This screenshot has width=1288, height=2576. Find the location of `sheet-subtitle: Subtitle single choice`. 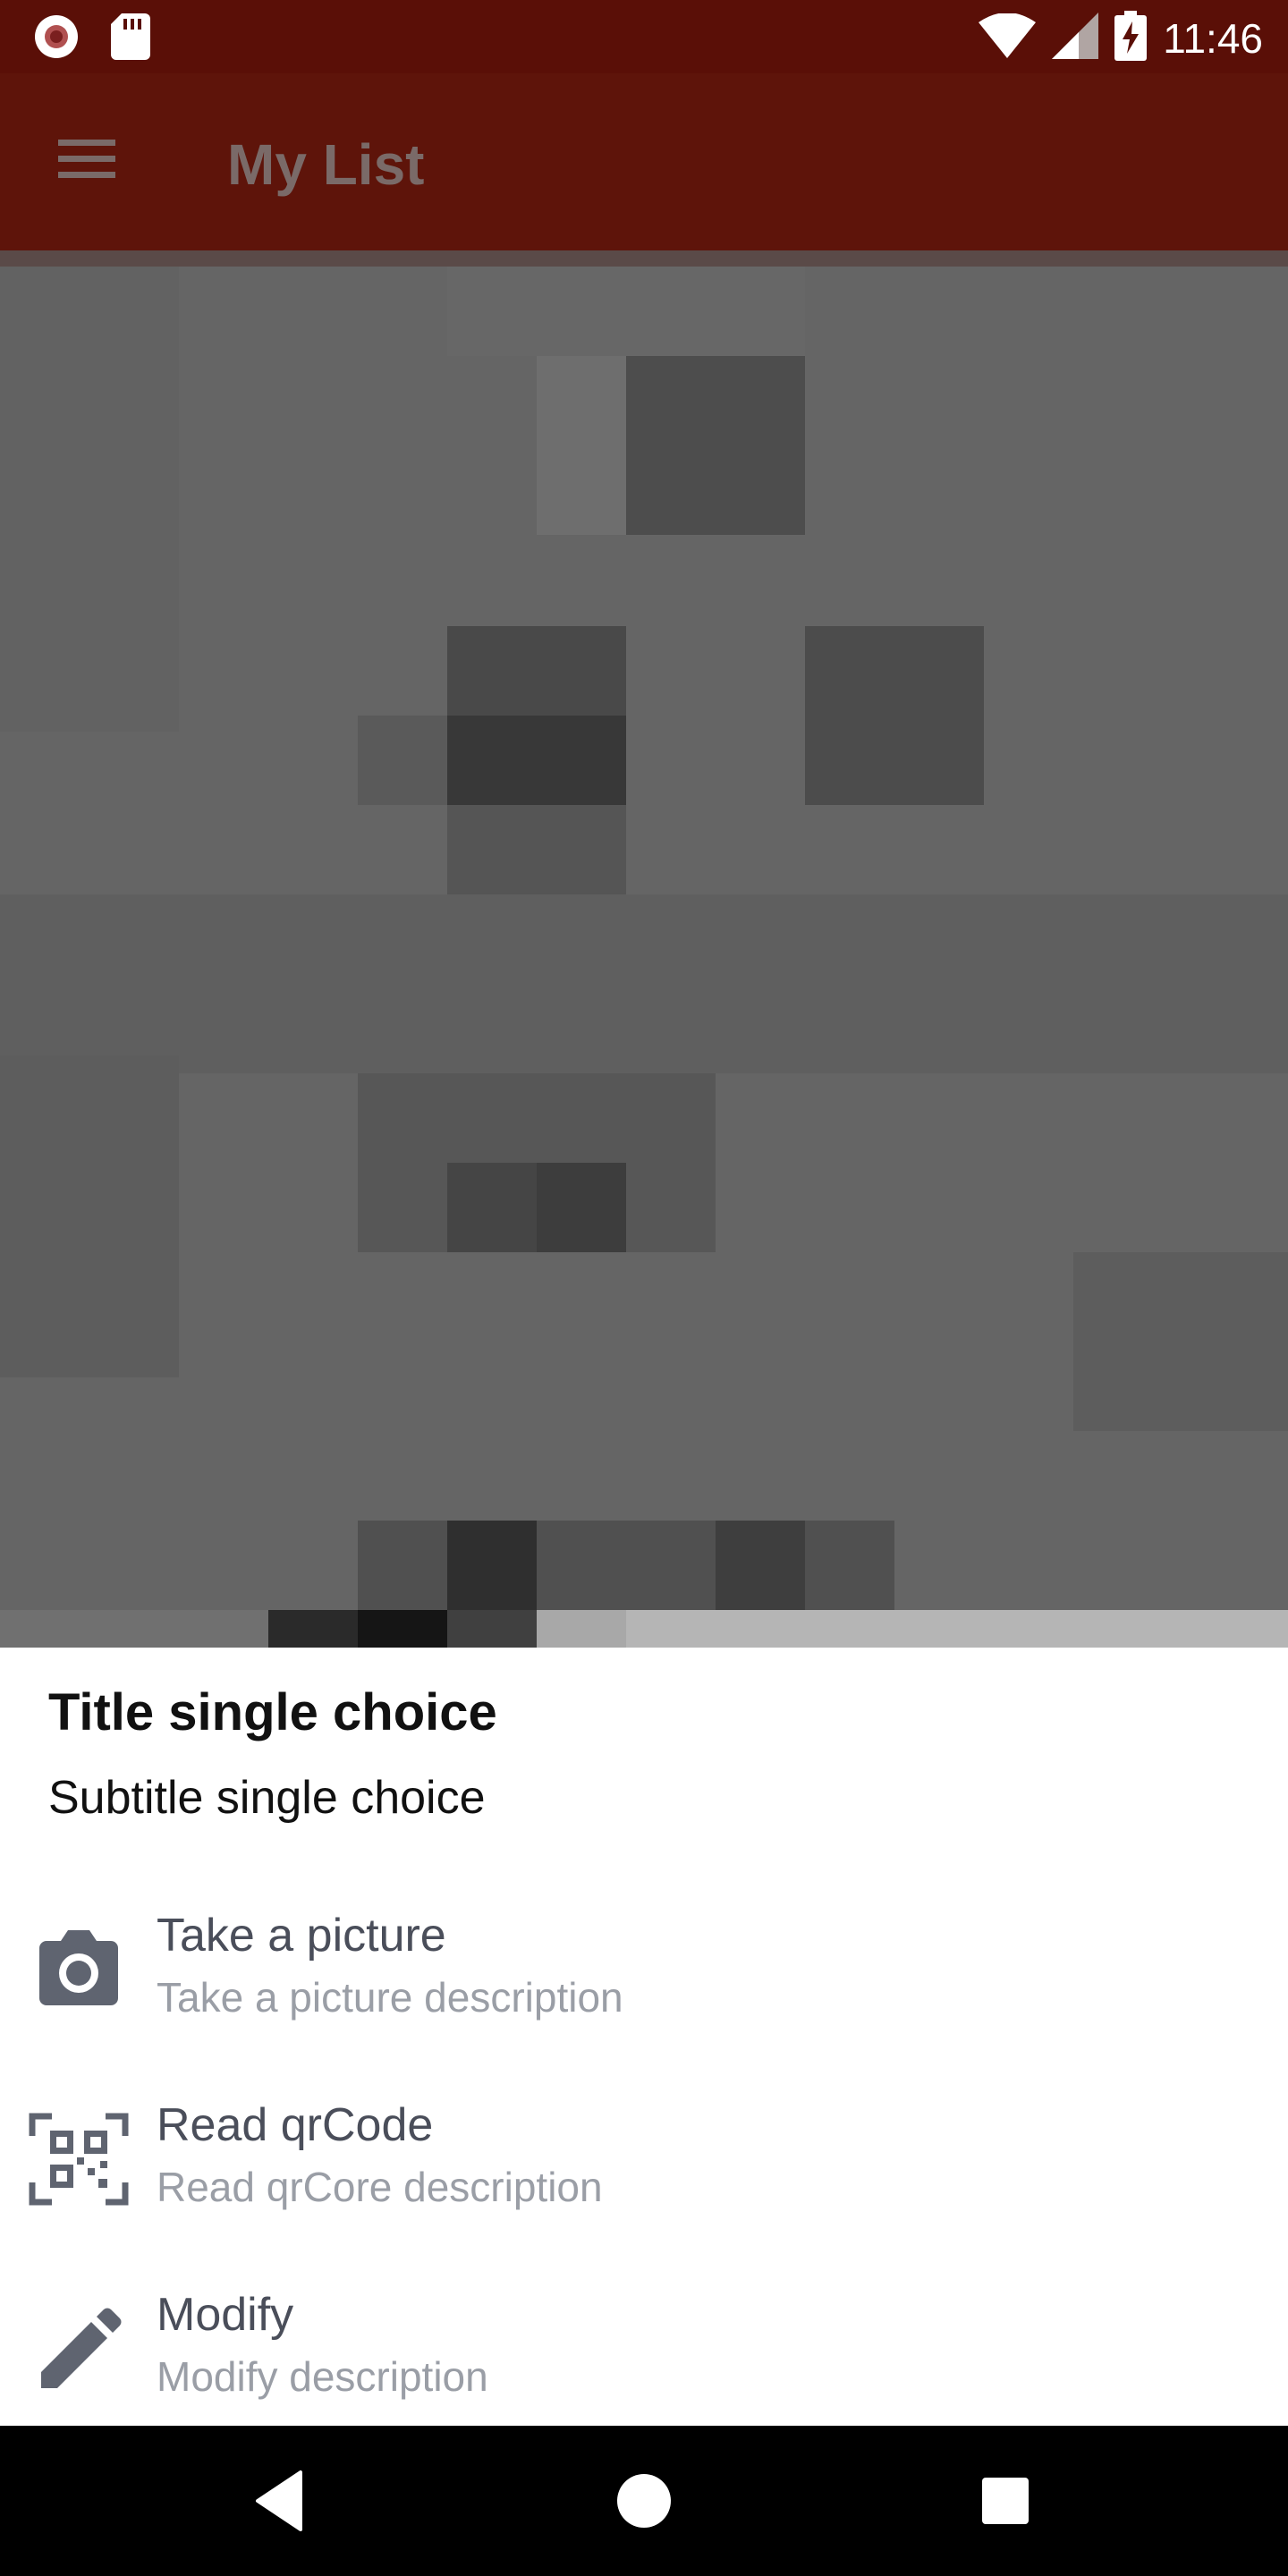

sheet-subtitle: Subtitle single choice is located at coordinates (267, 1798).